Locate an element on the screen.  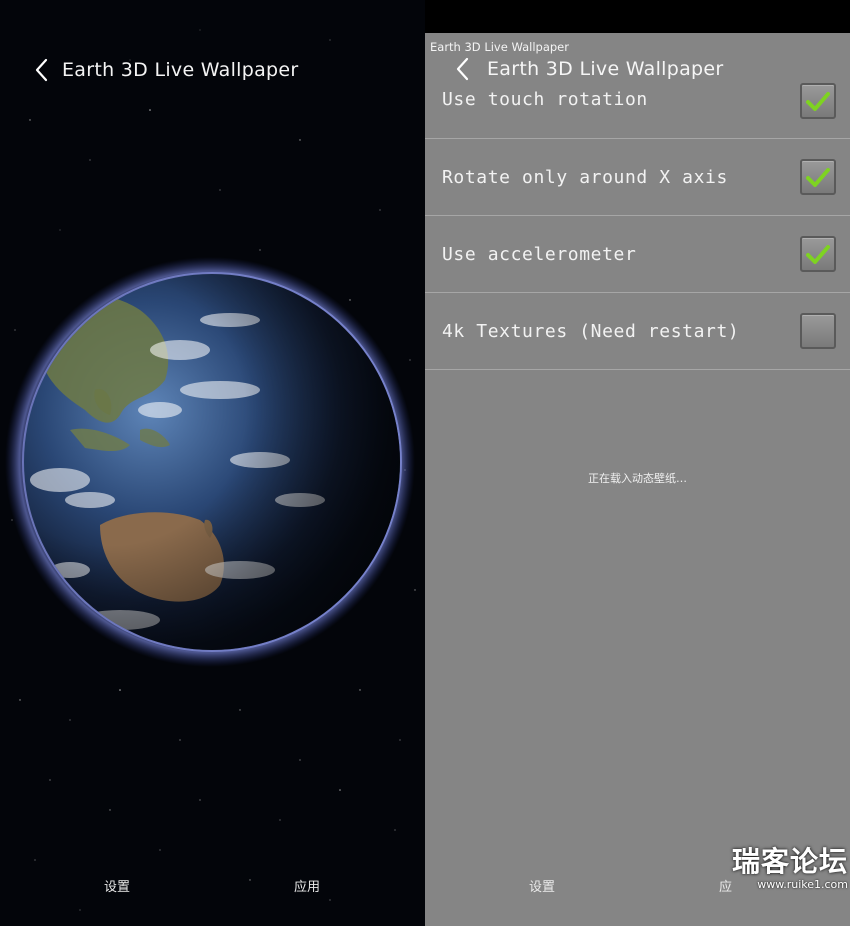
watermark-logo: 瑞客论坛 www.ruike1.com is located at coordinates (784, 866).